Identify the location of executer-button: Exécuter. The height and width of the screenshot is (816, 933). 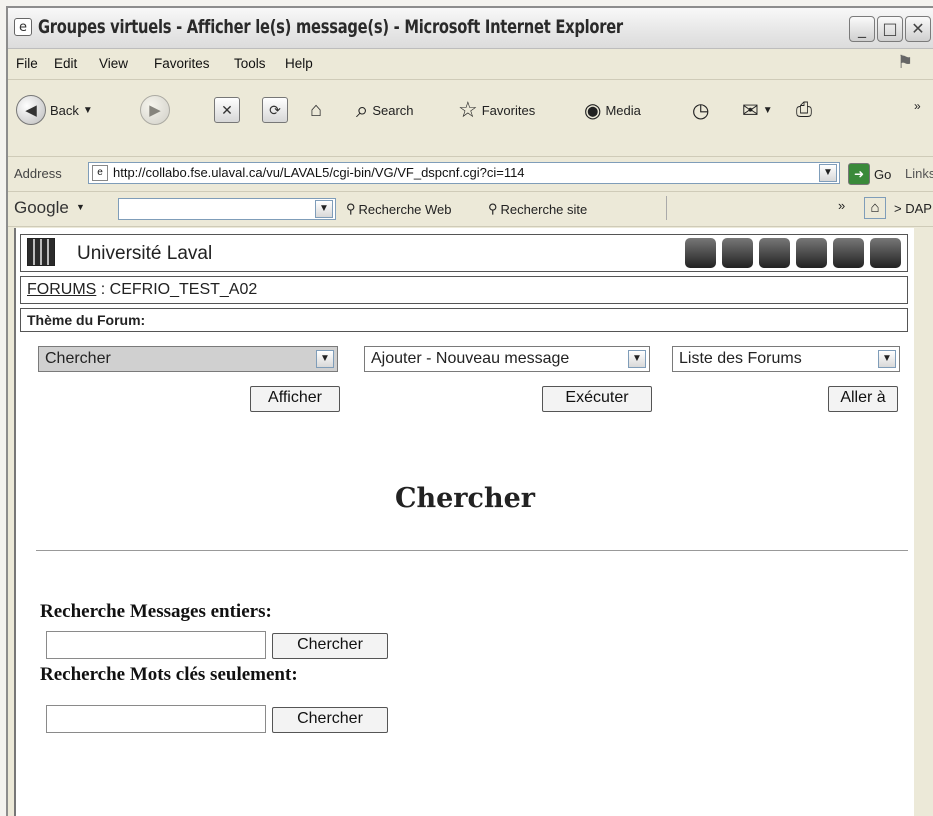
(597, 399).